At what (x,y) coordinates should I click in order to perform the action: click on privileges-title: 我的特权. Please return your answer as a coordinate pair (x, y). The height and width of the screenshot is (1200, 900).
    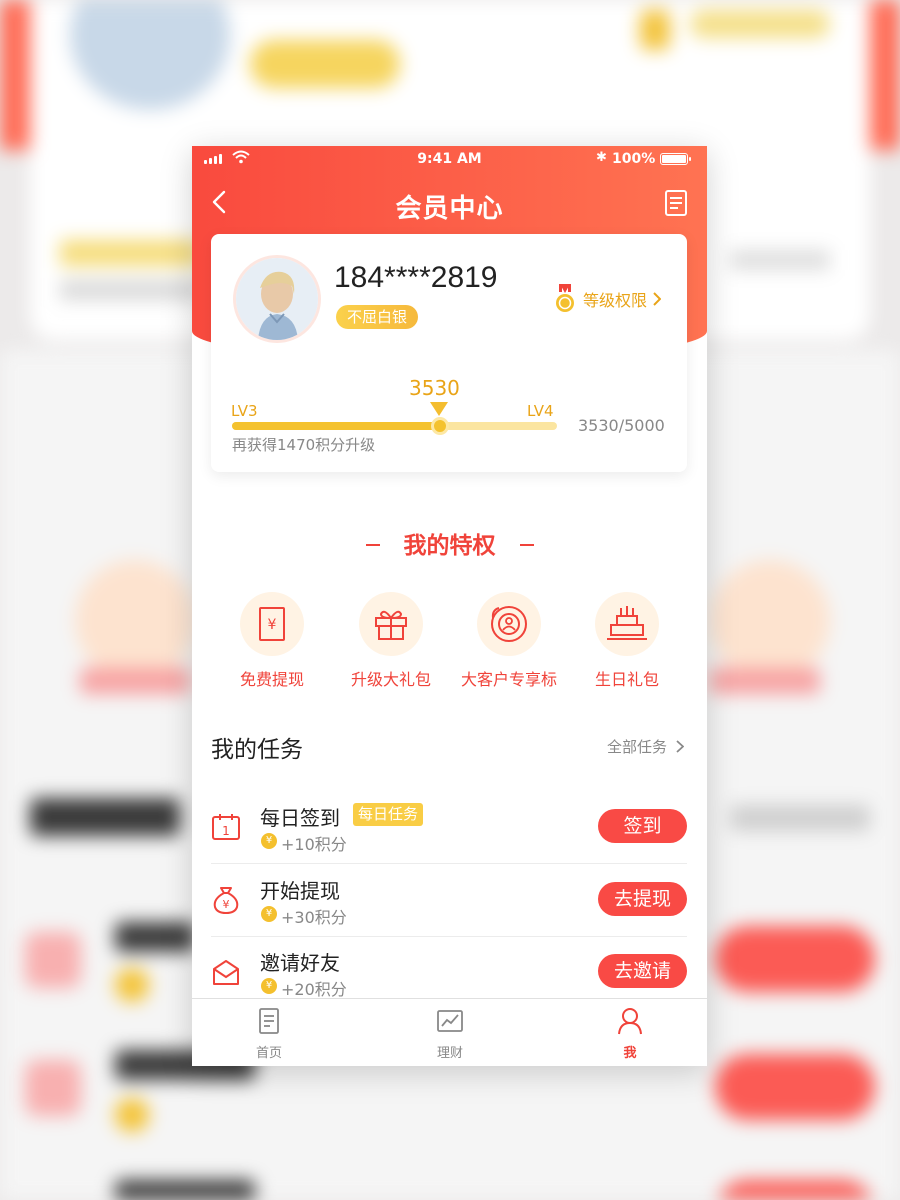
    Looking at the image, I should click on (449, 543).